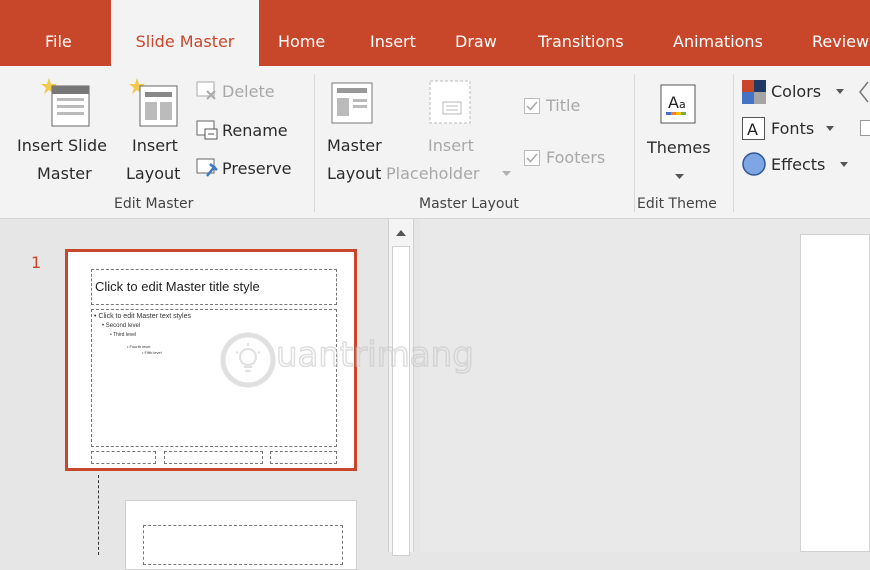  I want to click on footer-placeholder-number, so click(303, 457).